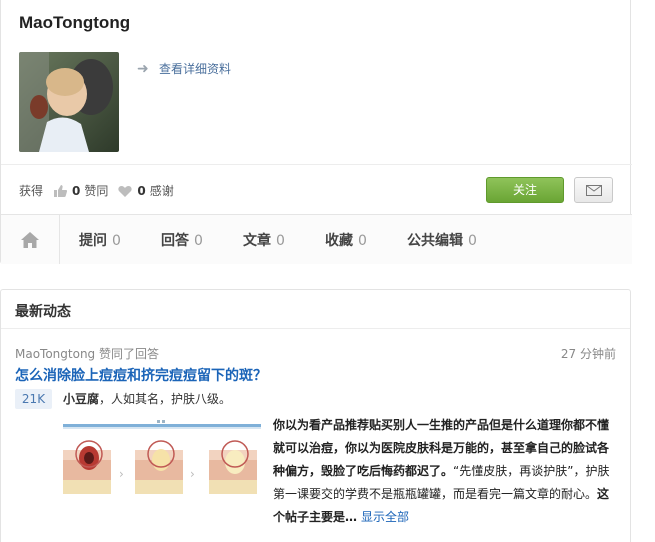 This screenshot has height=542, width=655. Describe the element at coordinates (125, 191) in the screenshot. I see `heart-icon` at that location.